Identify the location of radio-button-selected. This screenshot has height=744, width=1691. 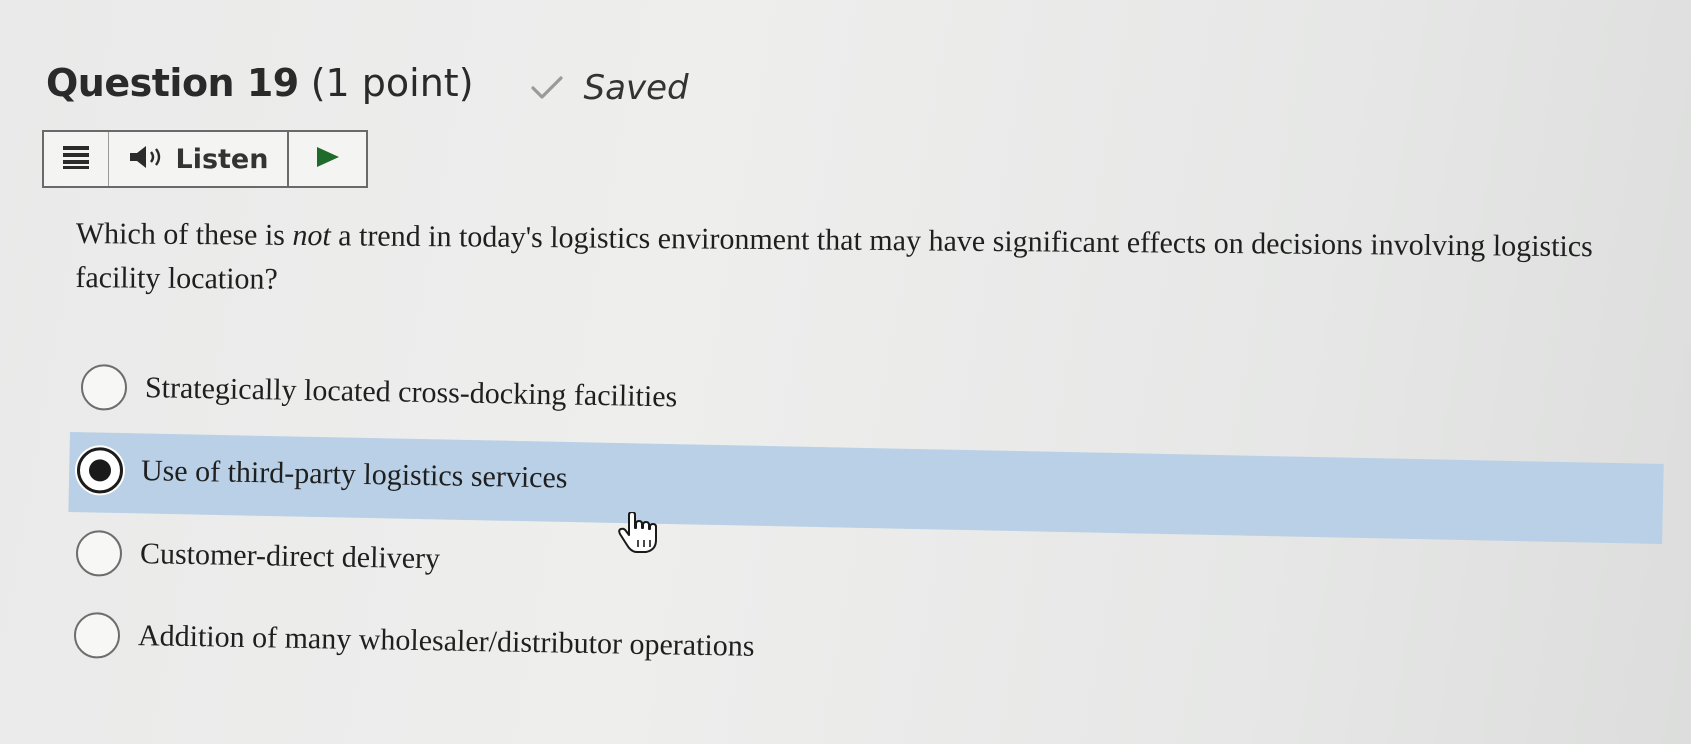
(100, 470).